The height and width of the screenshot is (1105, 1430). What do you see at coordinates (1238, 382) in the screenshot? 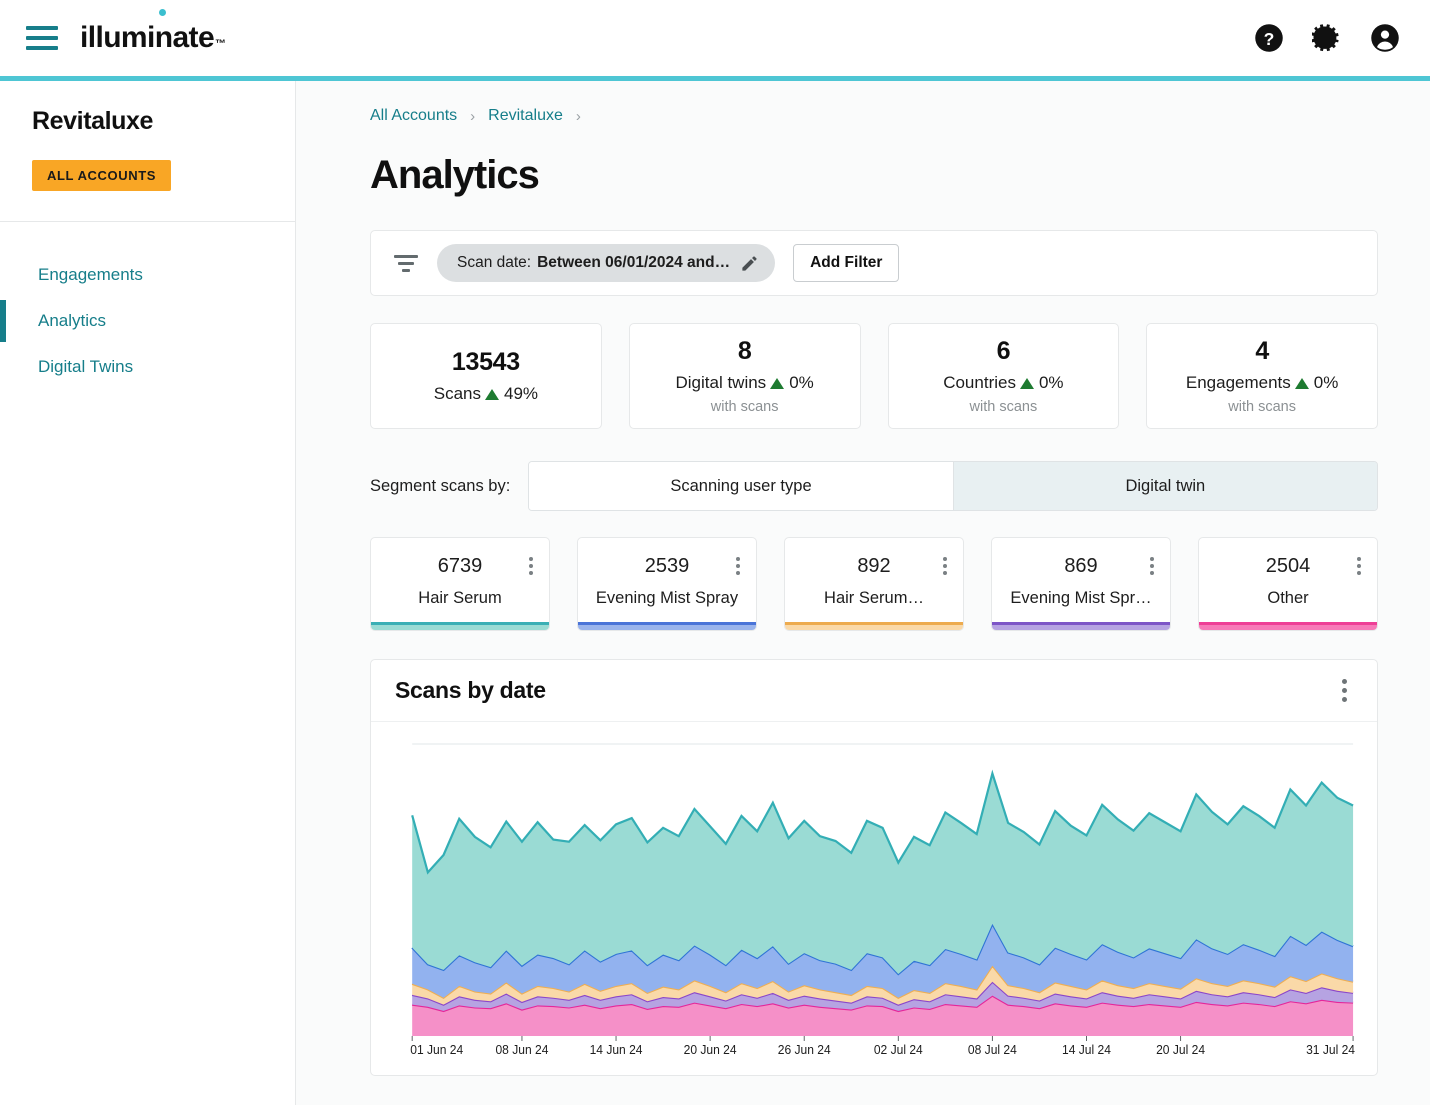
I see `stat-label: Engagements` at bounding box center [1238, 382].